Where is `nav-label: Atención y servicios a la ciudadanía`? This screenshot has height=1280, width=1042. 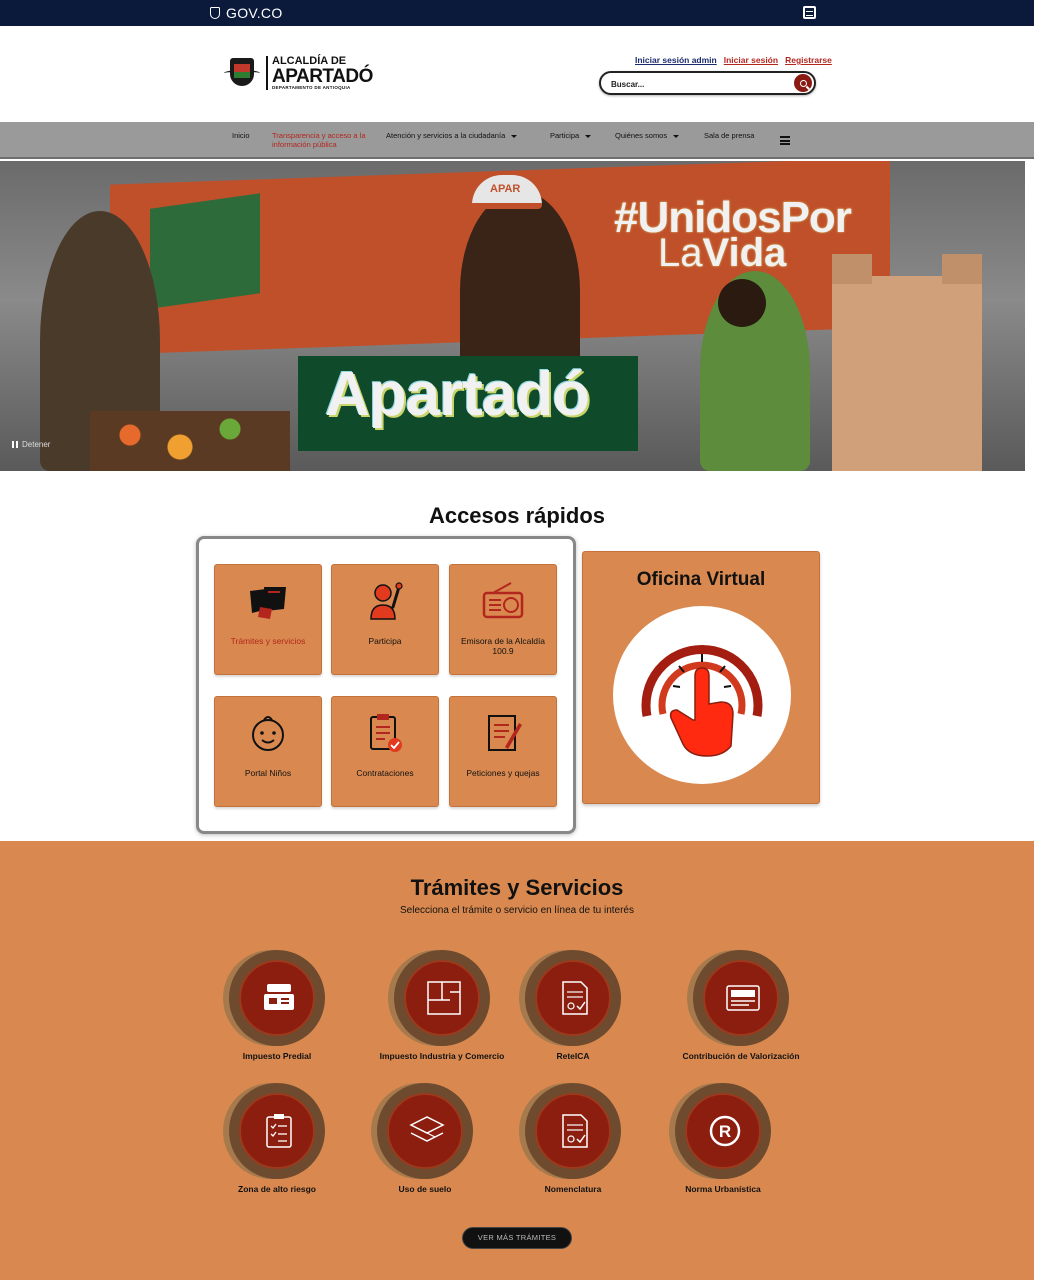
nav-label: Atención y servicios a la ciudadanía is located at coordinates (446, 135).